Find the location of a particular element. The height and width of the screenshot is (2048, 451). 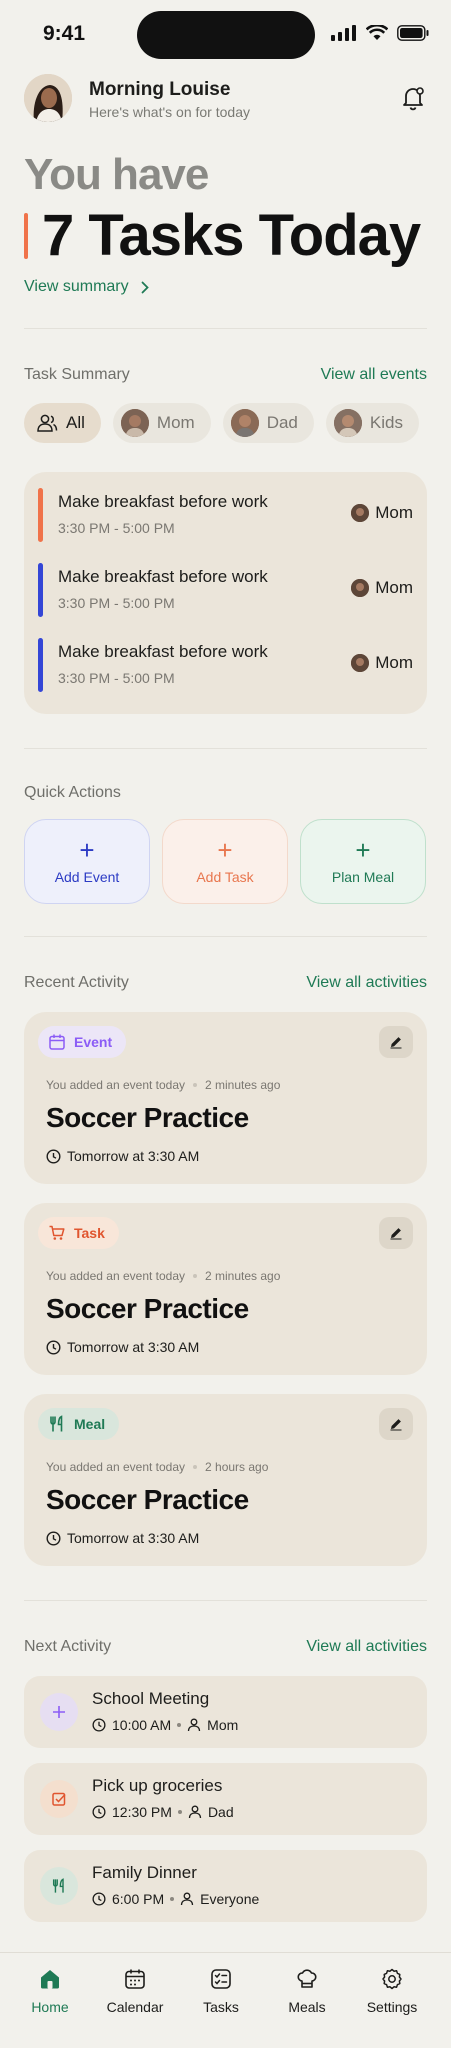

plan-meal-button: + Plan Meal is located at coordinates (363, 861).